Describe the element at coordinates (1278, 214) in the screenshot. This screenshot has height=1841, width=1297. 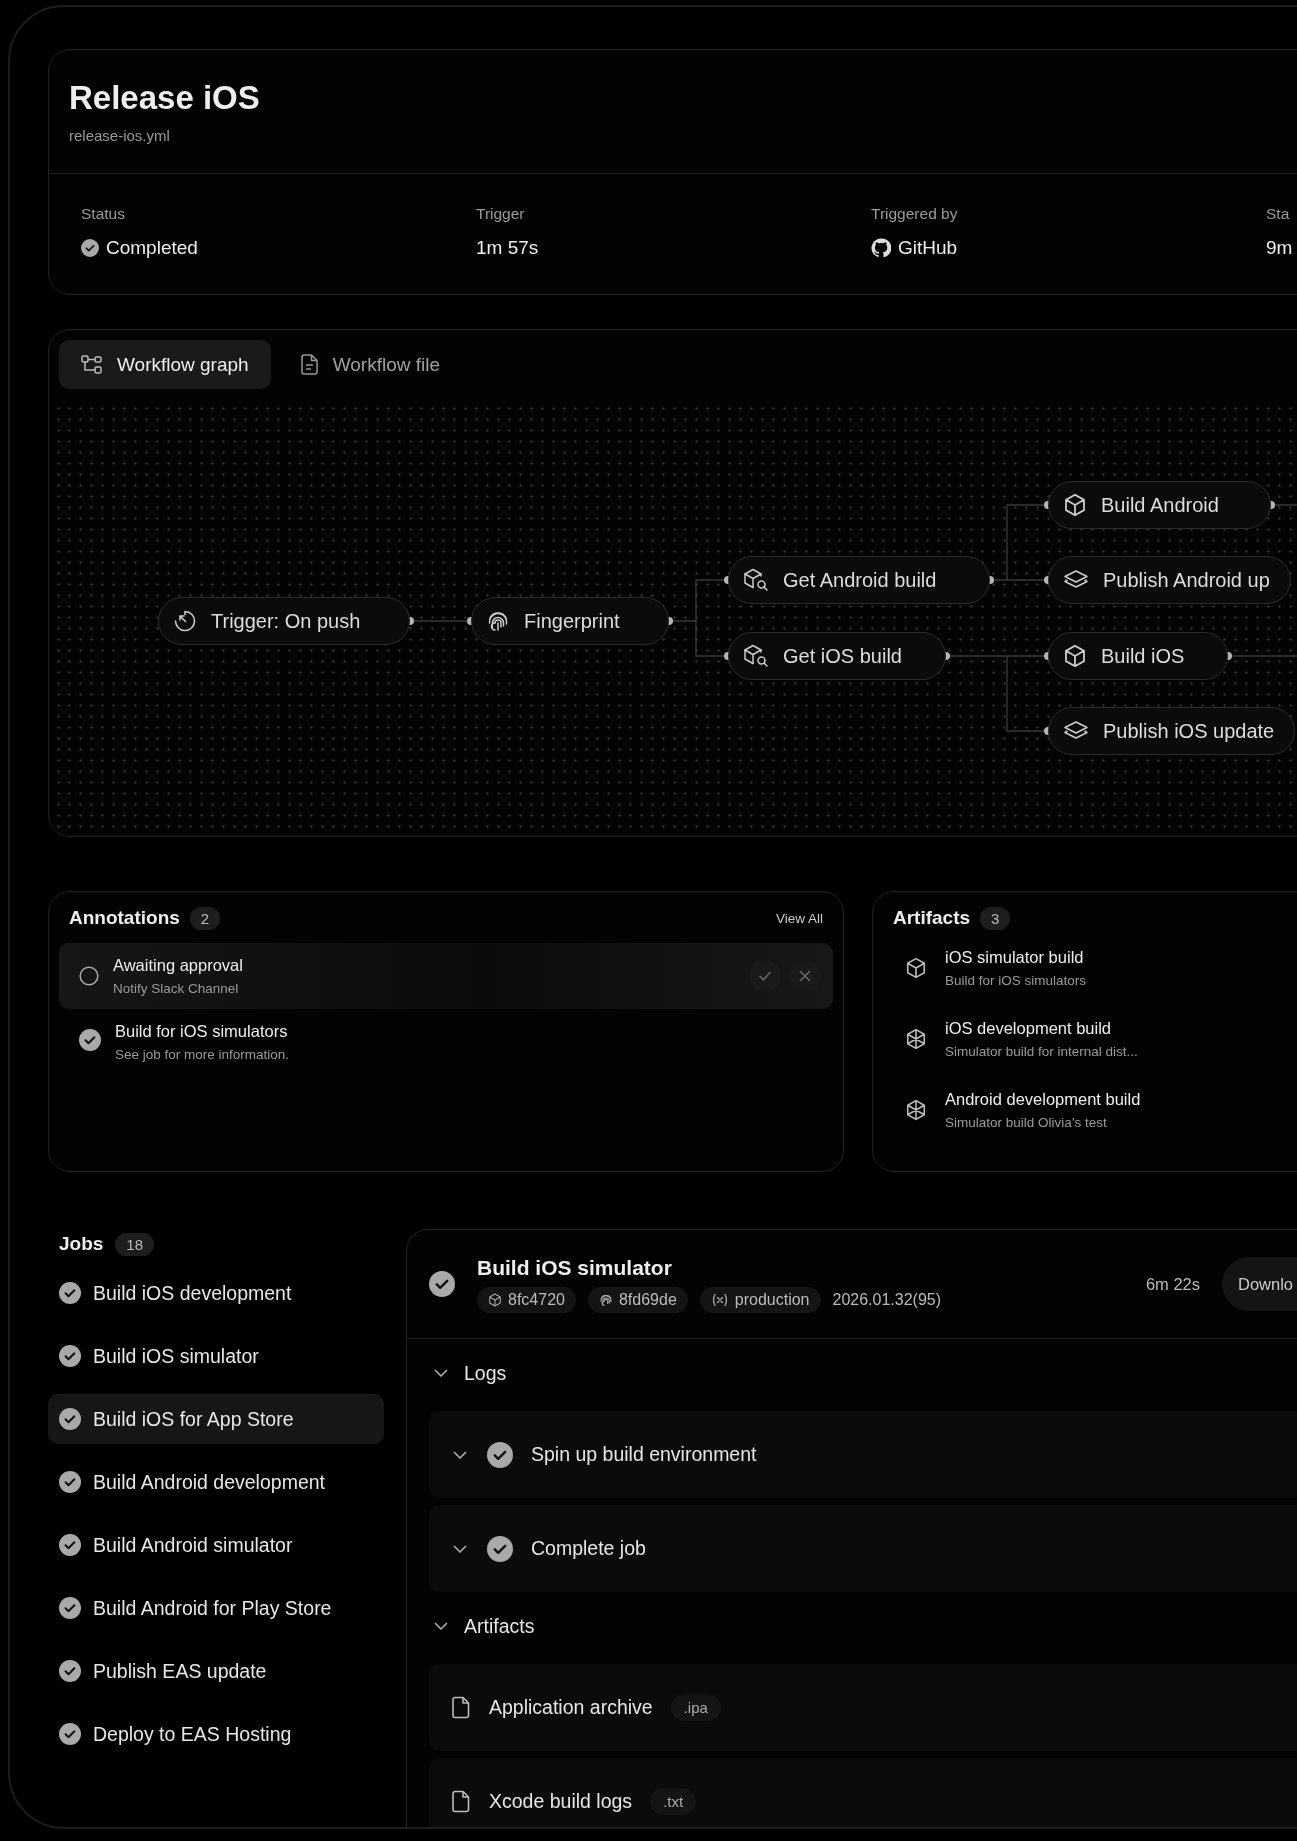
I see `stat-label: Sta` at that location.